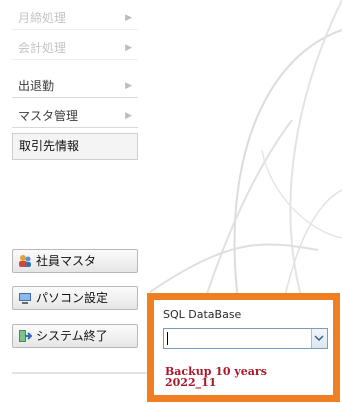  Describe the element at coordinates (191, 382) in the screenshot. I see `backup-note-line2: 2022_11` at that location.